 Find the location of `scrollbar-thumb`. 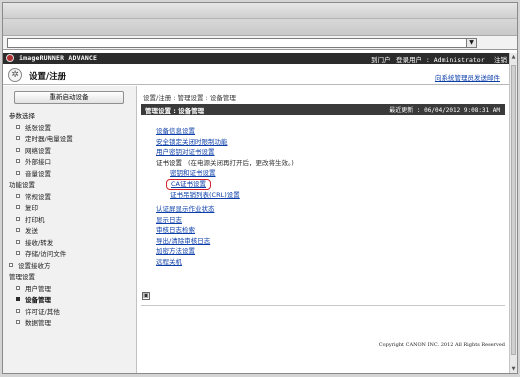

scrollbar-thumb is located at coordinates (513, 210).